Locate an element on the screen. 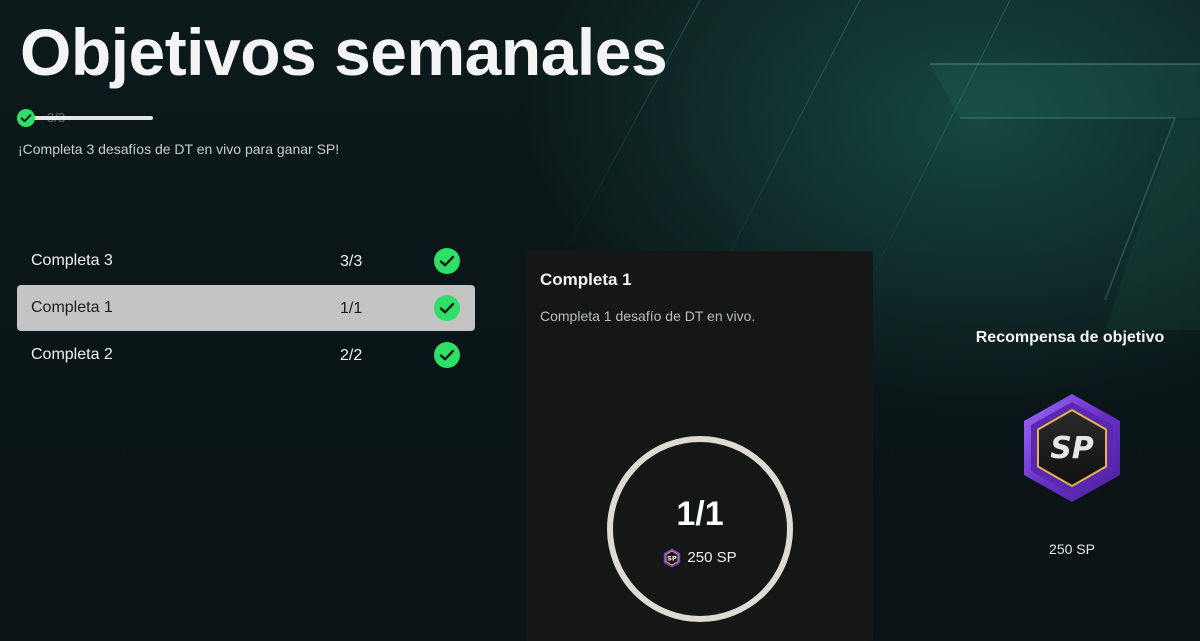  sp-hexagon-badge-icon: SP is located at coordinates (1072, 448).